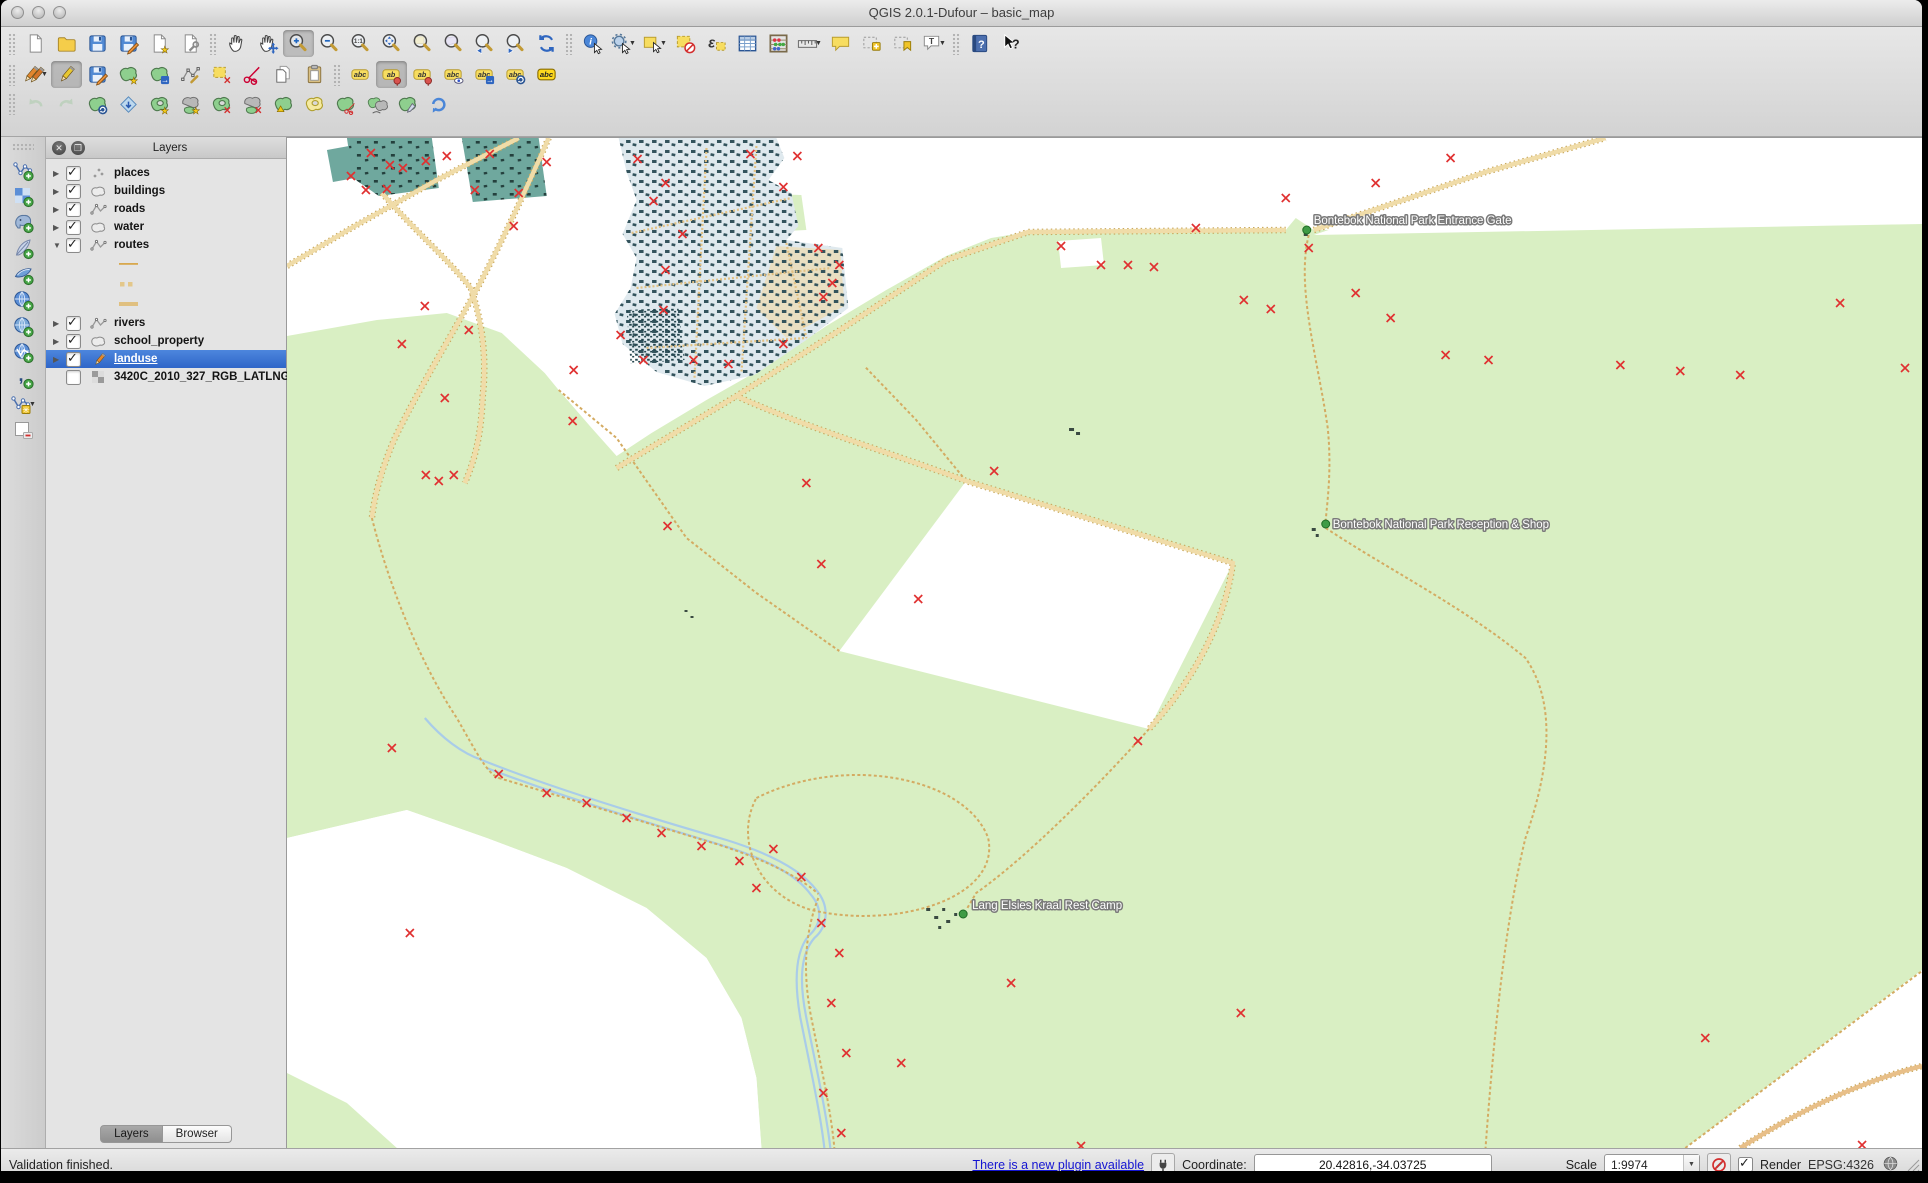 Image resolution: width=1928 pixels, height=1183 pixels. Describe the element at coordinates (166, 323) in the screenshot. I see `layer-item-rivers: ▶ rivers` at that location.